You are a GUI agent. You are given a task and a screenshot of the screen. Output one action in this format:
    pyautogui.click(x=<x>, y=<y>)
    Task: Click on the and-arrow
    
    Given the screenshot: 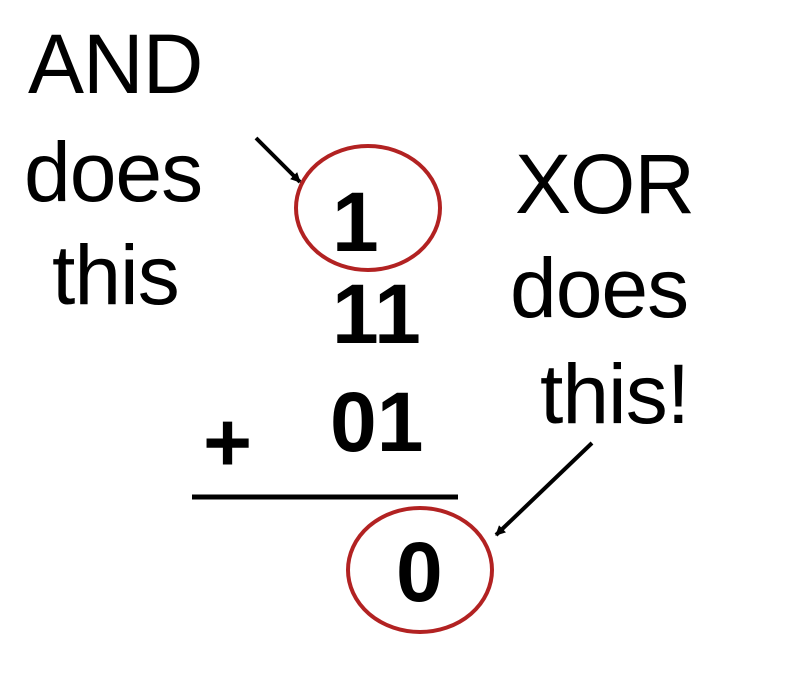 What is the action you would take?
    pyautogui.click(x=278, y=160)
    